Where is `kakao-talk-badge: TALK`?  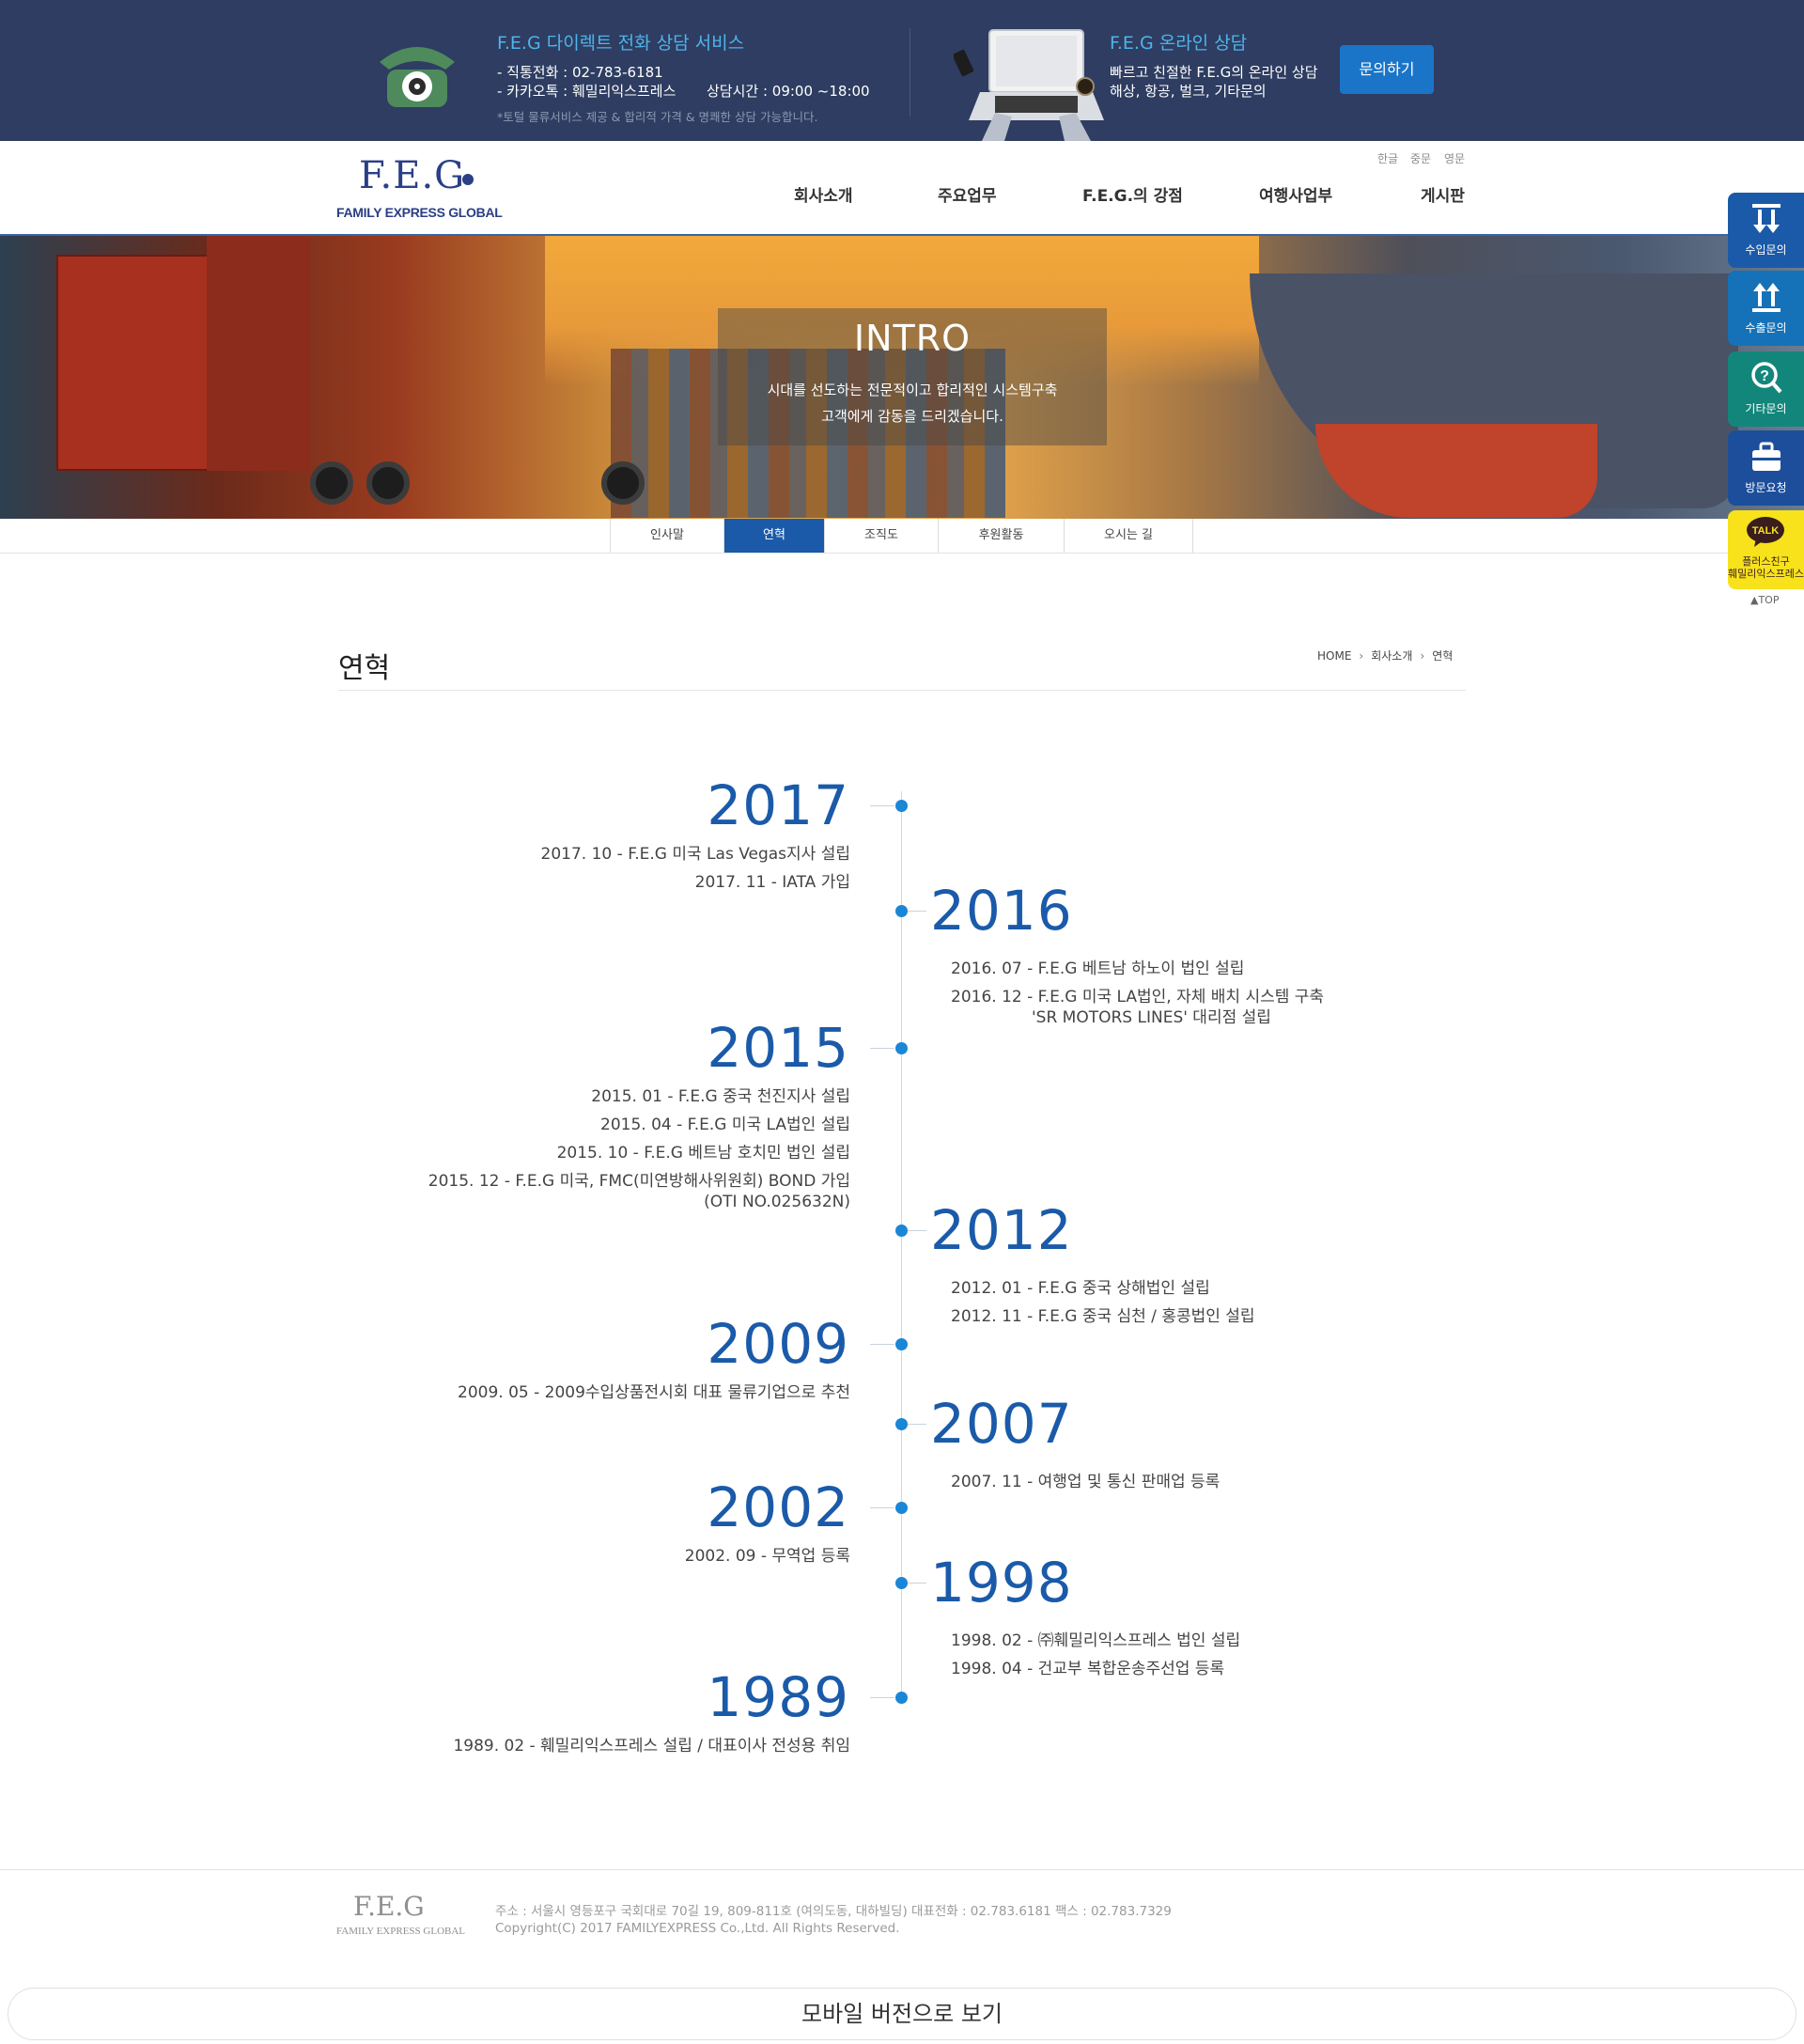 kakao-talk-badge: TALK is located at coordinates (1766, 531).